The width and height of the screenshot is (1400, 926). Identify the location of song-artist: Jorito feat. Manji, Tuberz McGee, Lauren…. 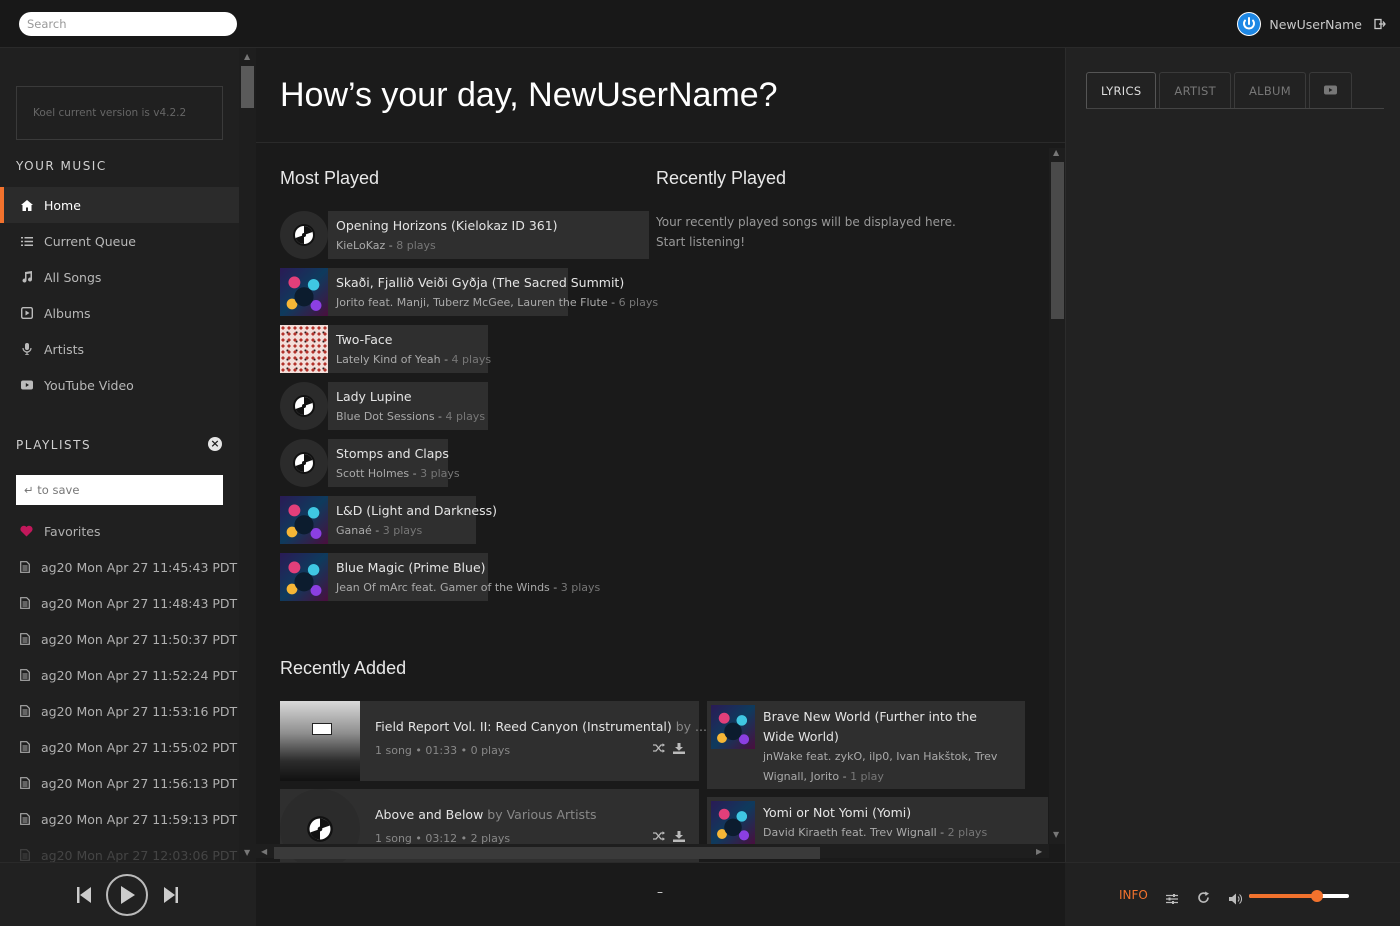
(472, 302).